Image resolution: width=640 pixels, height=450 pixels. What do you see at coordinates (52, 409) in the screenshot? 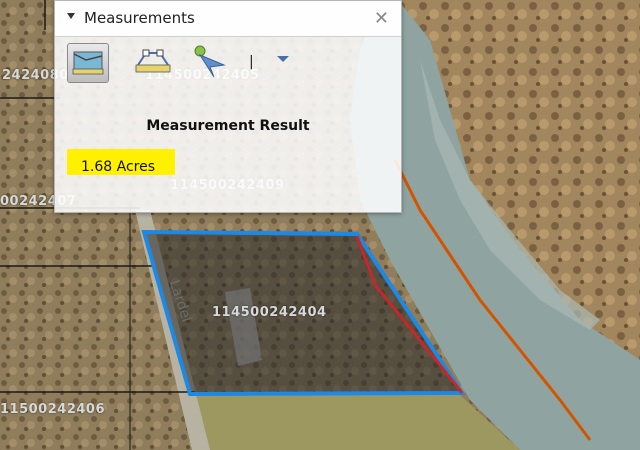
I see `parcel-label: 11500242406` at bounding box center [52, 409].